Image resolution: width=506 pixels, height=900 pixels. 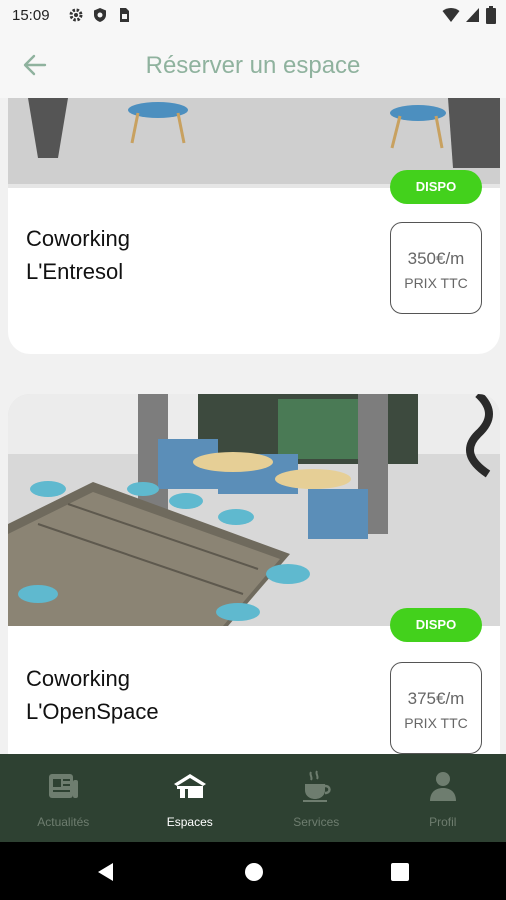 I want to click on nav-item-actualites: Actualités, so click(x=63, y=798).